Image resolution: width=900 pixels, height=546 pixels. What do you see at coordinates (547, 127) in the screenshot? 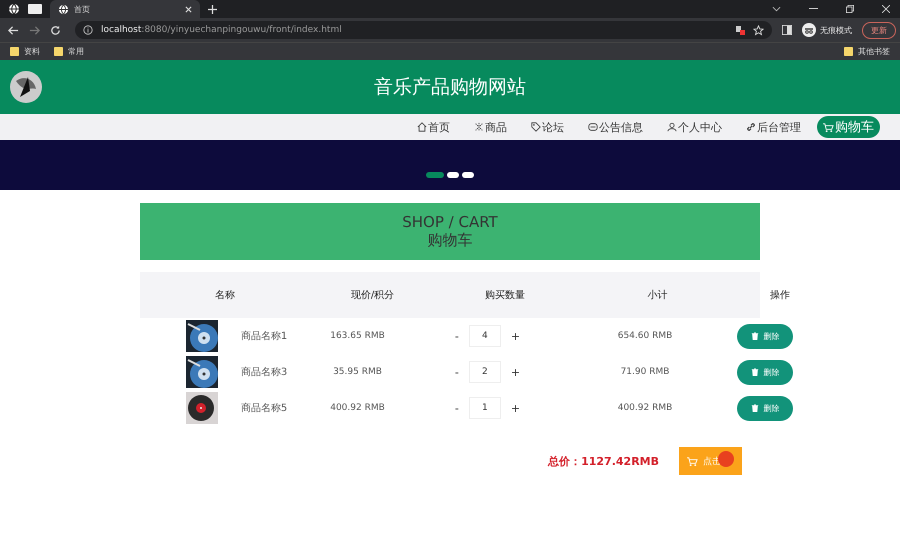
I see `nav-link: 论坛` at bounding box center [547, 127].